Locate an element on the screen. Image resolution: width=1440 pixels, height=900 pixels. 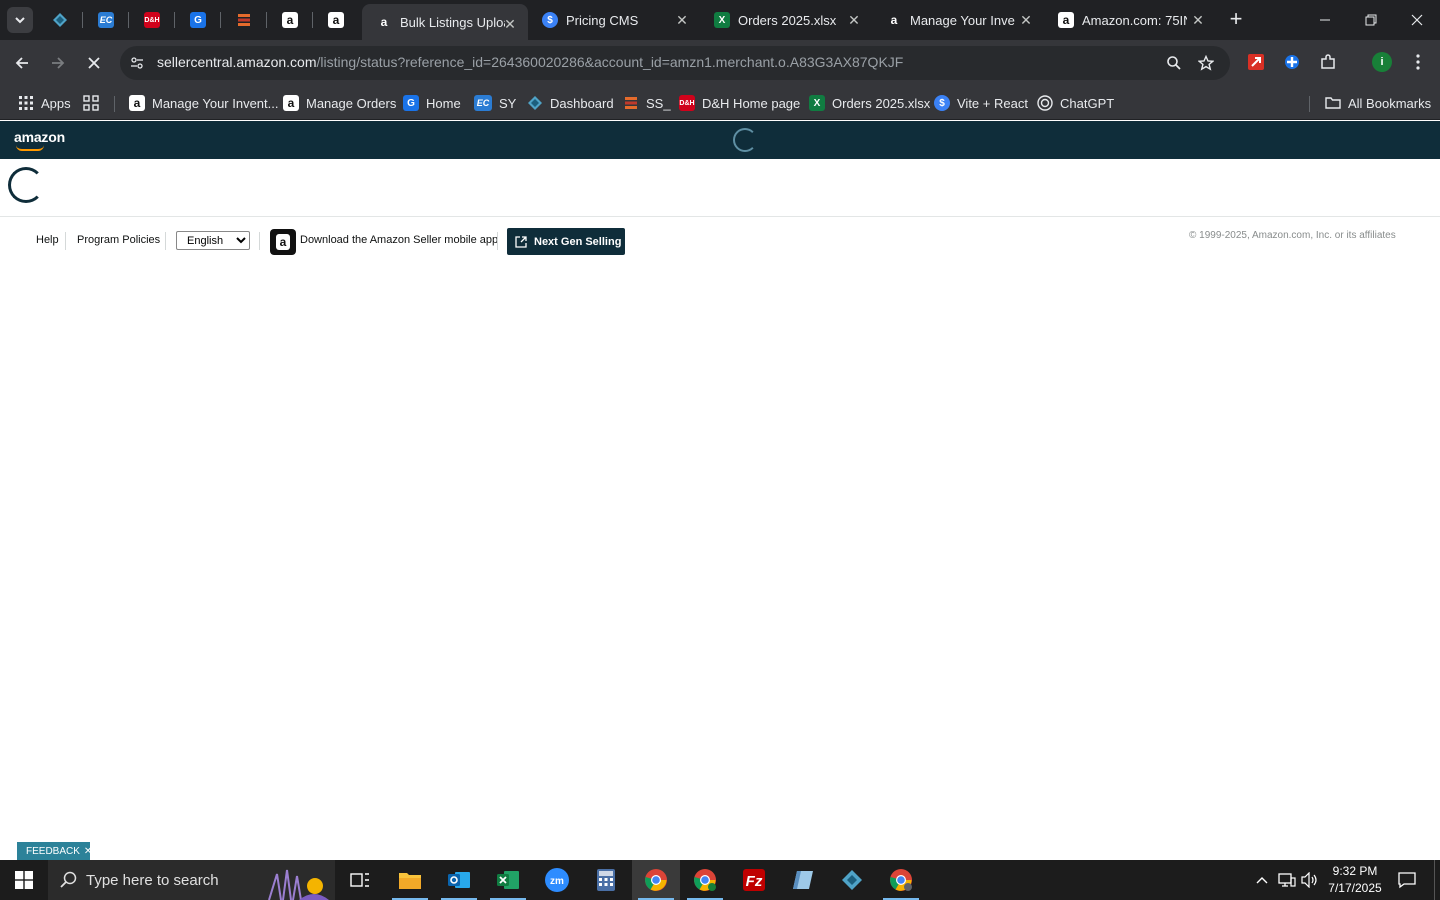
taskbar-calculator is located at coordinates (606, 880).